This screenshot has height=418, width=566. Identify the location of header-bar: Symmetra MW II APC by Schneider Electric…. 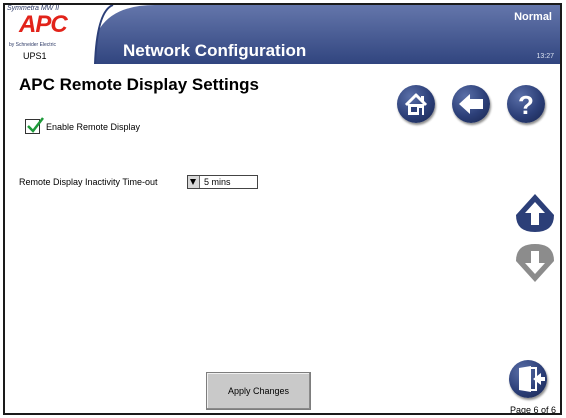
(282, 34).